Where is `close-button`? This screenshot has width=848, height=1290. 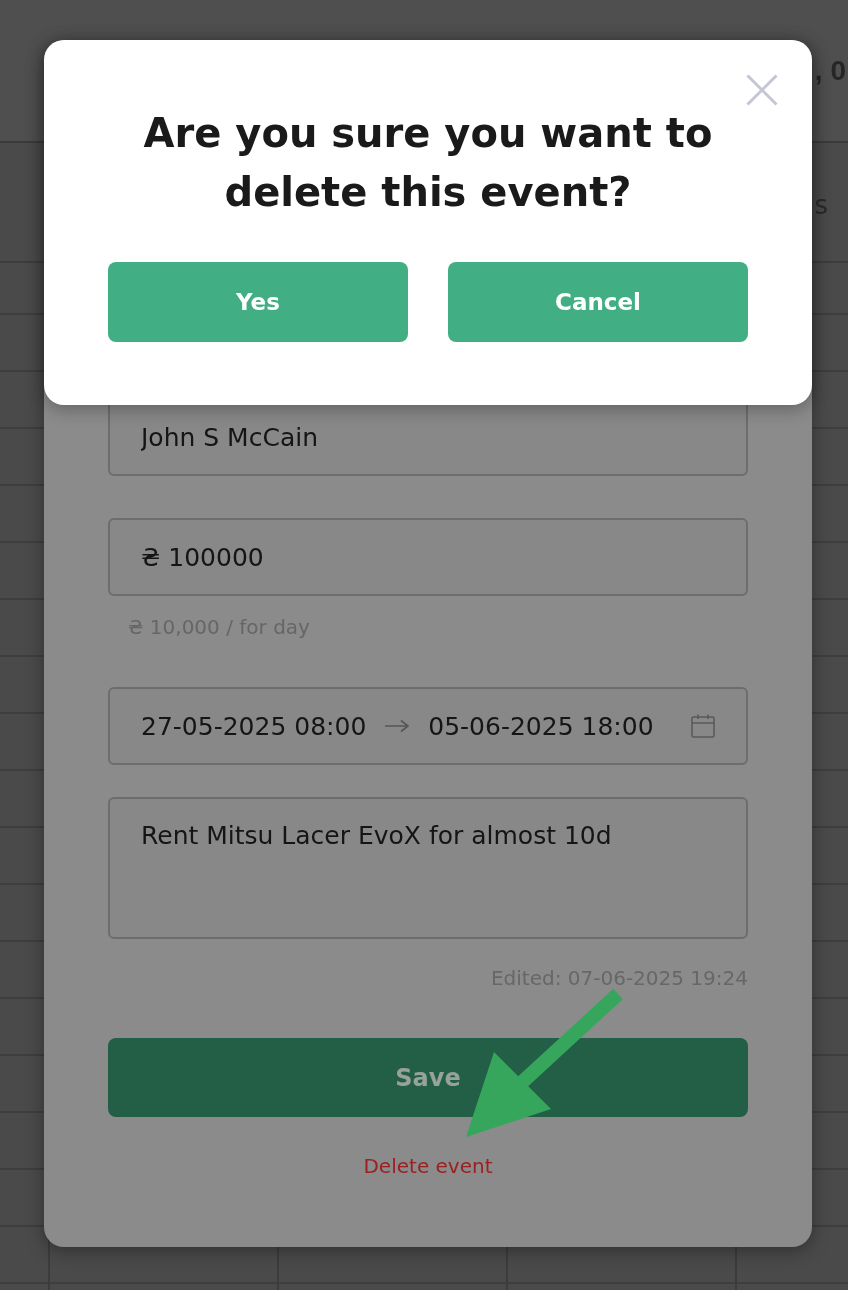 close-button is located at coordinates (762, 90).